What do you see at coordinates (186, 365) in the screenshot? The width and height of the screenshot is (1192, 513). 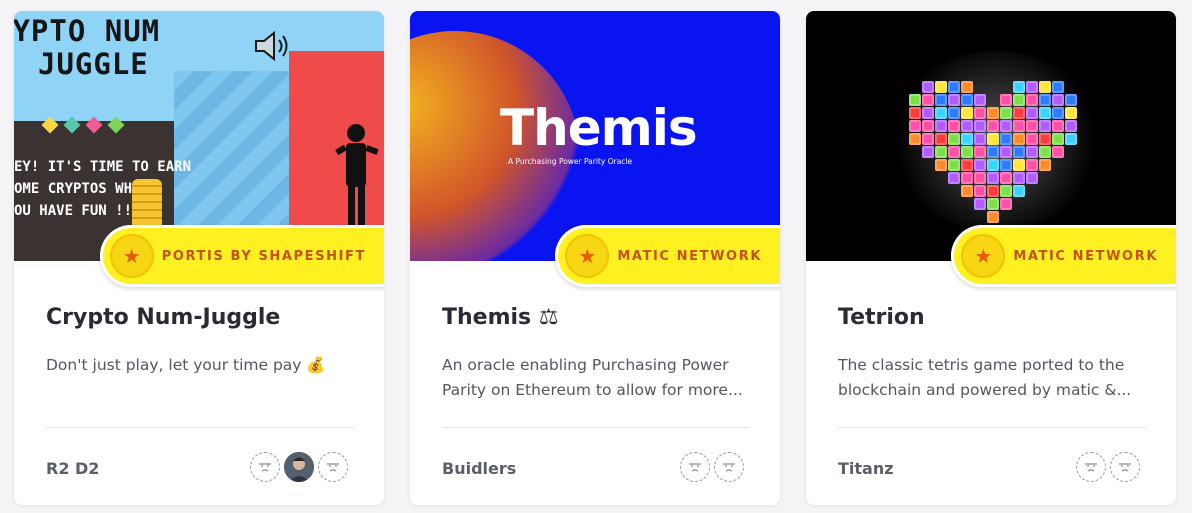 I see `project-description: Don't just play, let your time pay 💰` at bounding box center [186, 365].